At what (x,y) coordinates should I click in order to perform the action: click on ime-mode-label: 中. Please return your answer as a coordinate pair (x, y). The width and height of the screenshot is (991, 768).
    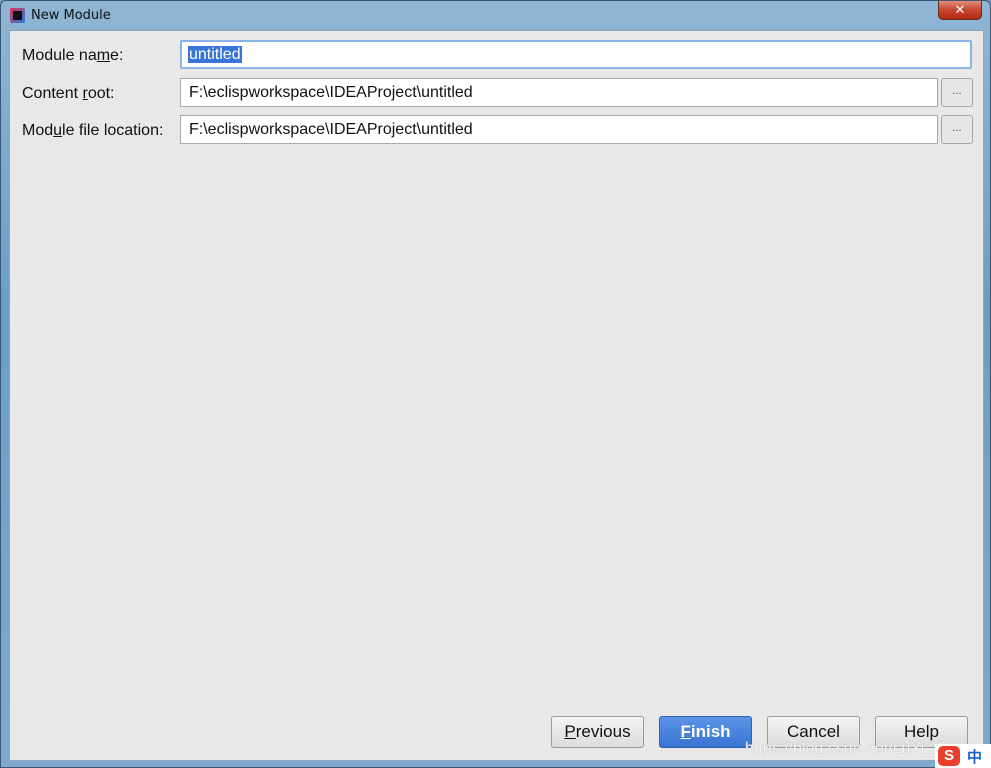
    Looking at the image, I should click on (975, 757).